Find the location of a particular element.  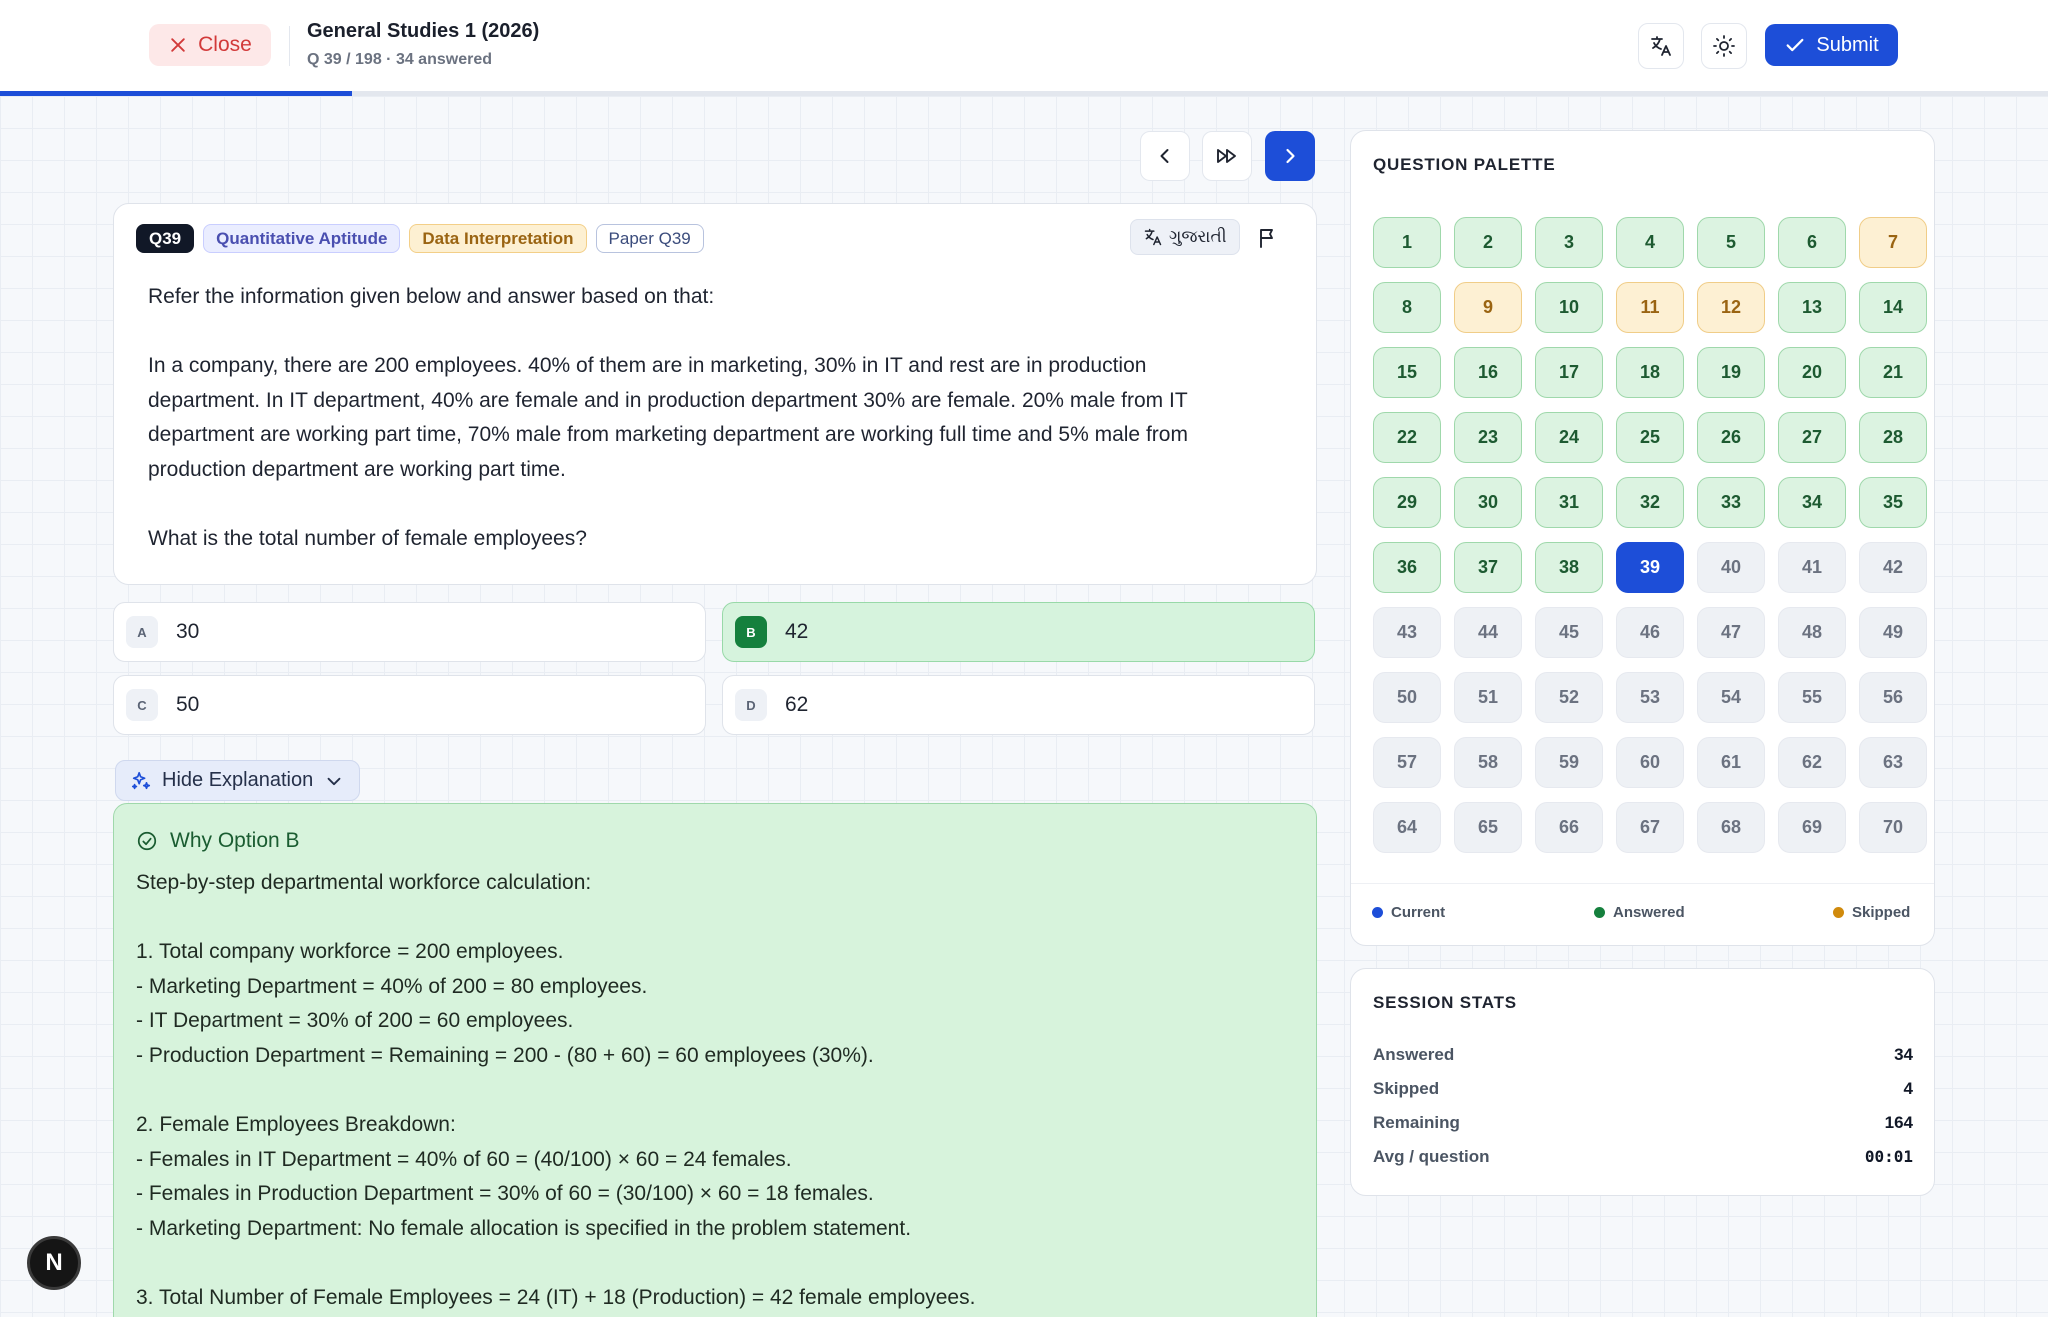

stat-row-answered: Answered 34 is located at coordinates (1643, 1055).